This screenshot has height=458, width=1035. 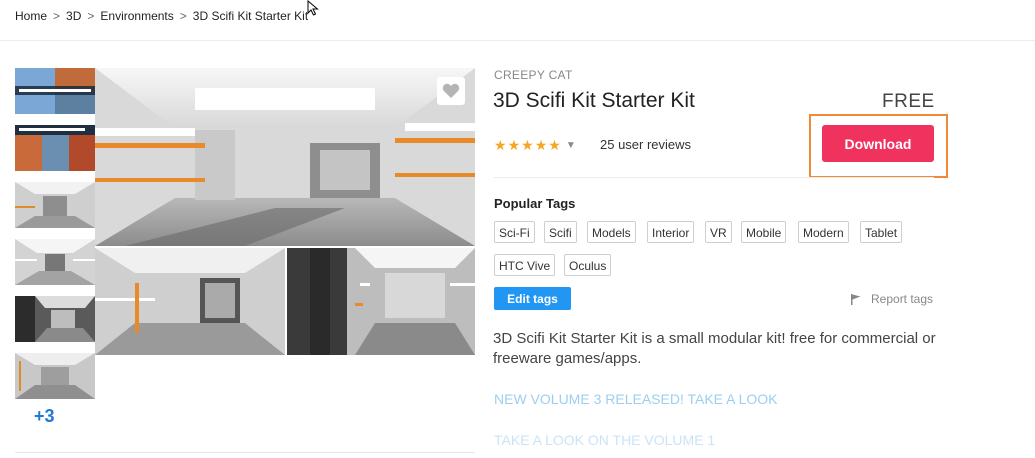 I want to click on breadcrumb-home: Home, so click(x=31, y=16).